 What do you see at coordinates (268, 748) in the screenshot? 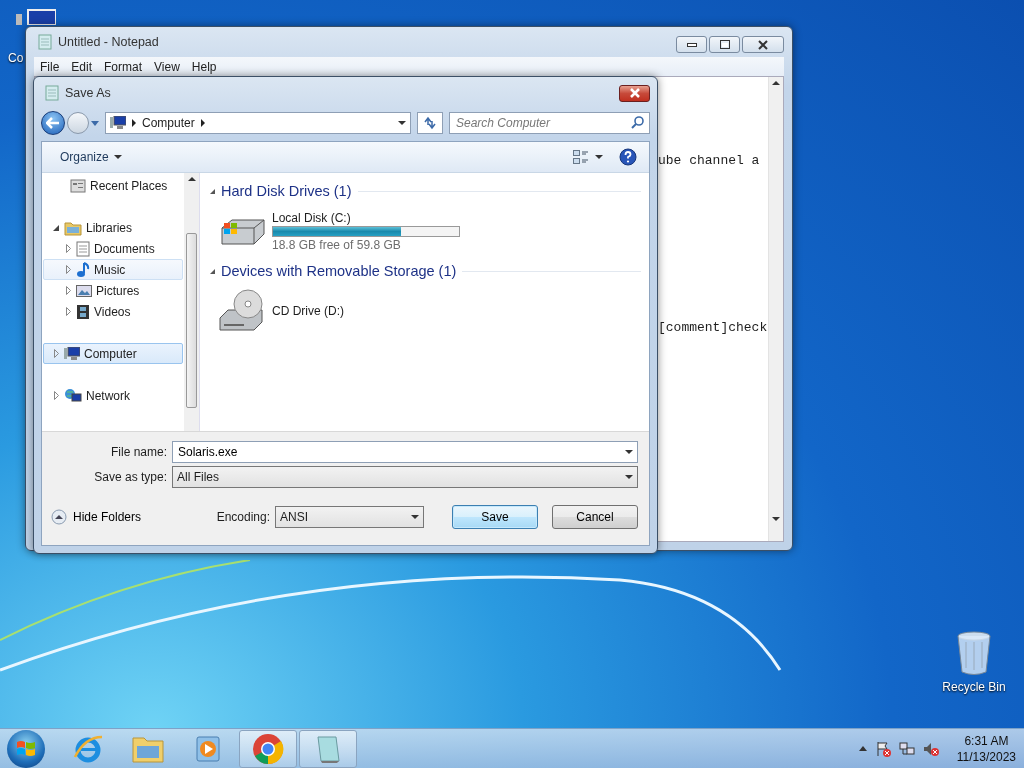
I see `chrome-browser-icon` at bounding box center [268, 748].